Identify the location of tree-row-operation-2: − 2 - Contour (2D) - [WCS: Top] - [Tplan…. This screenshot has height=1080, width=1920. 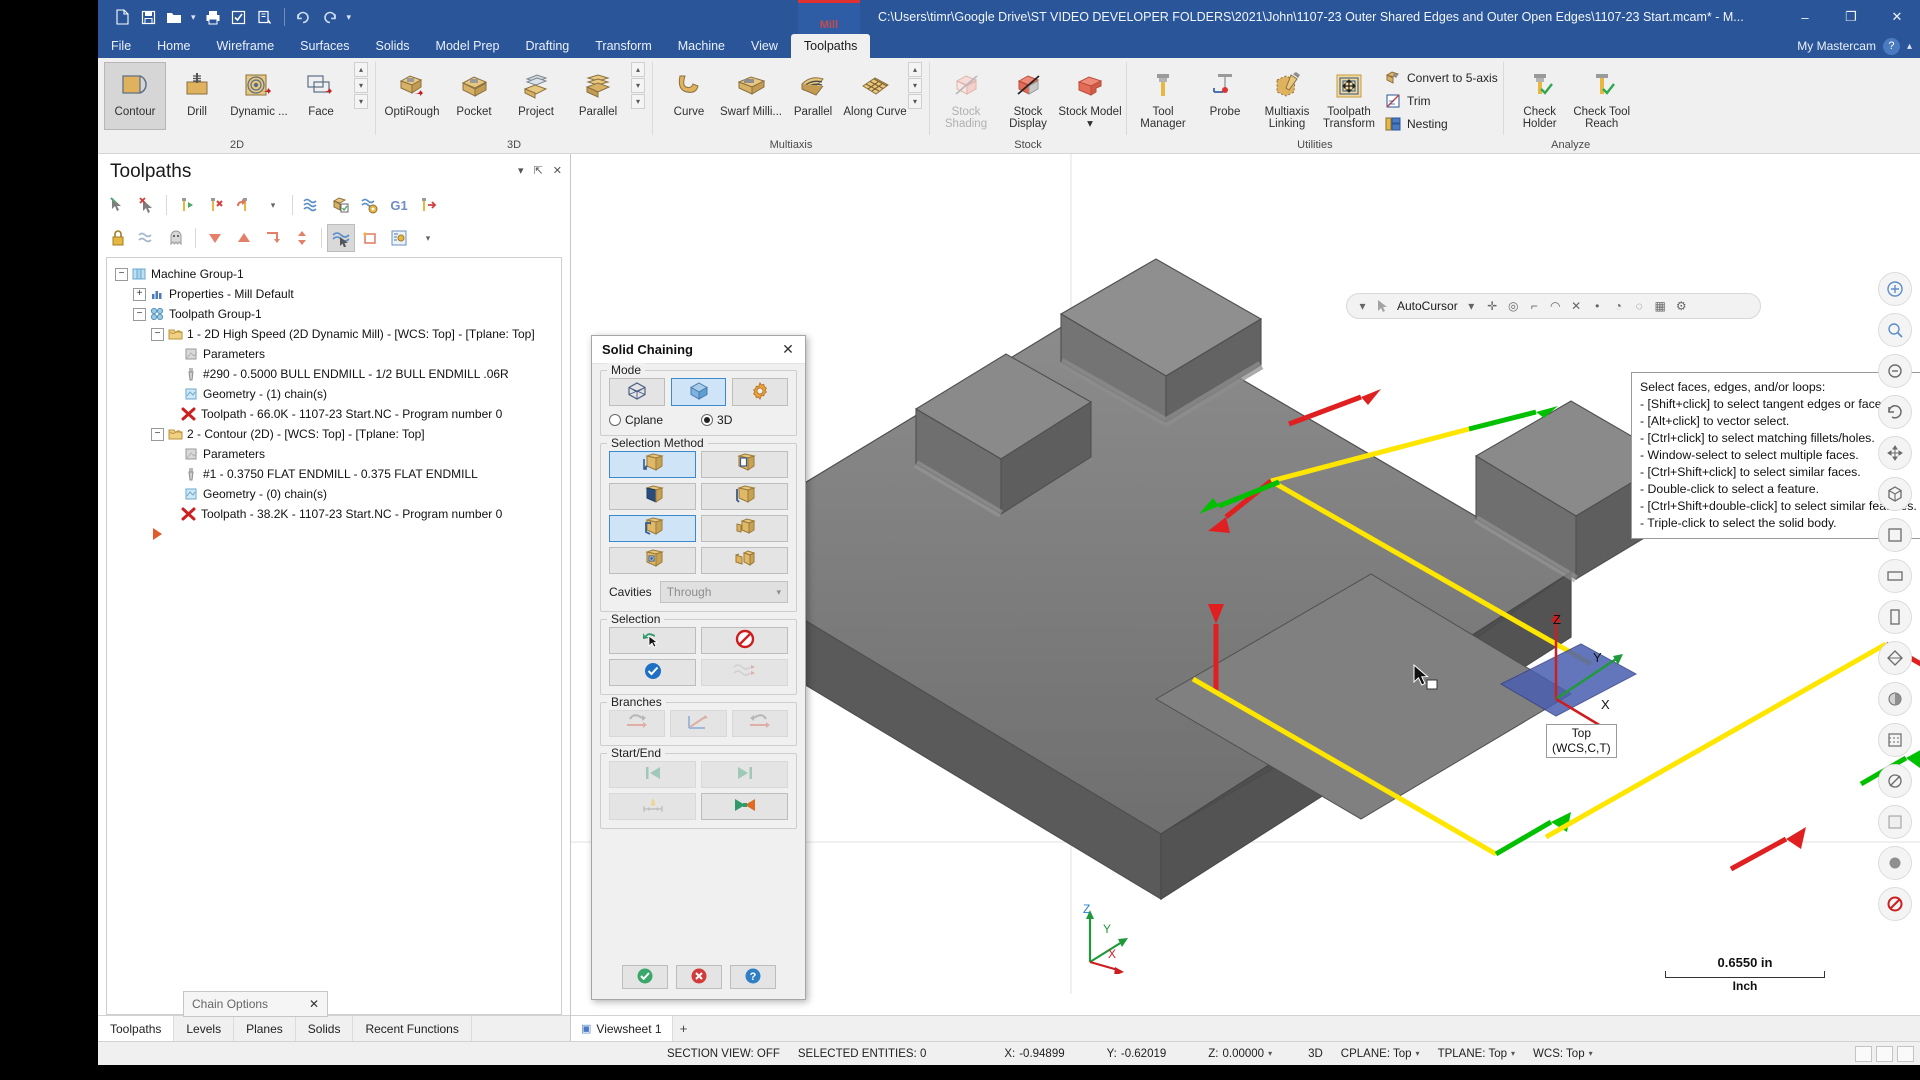
(334, 434).